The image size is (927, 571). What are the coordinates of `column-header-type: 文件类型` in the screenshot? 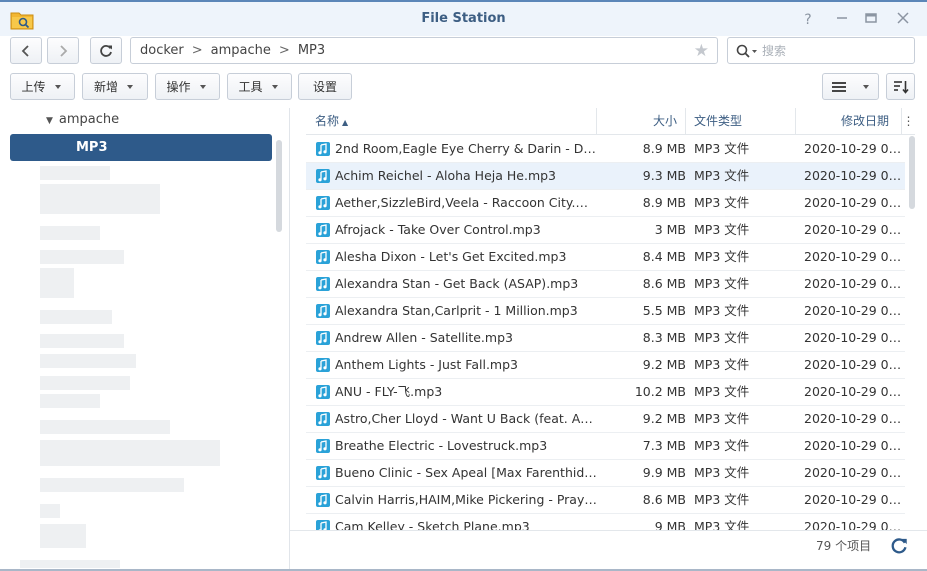 It's located at (741, 121).